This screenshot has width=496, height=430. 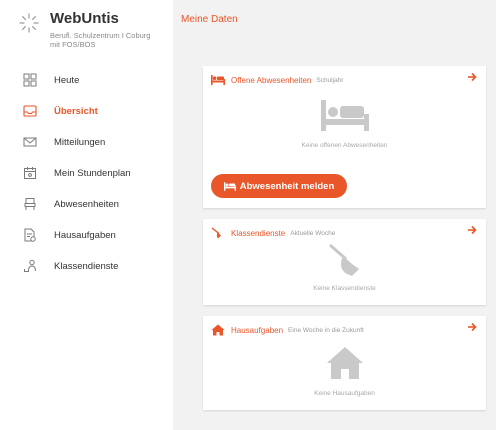 I want to click on sidebar-item-label: Übersicht, so click(x=76, y=111).